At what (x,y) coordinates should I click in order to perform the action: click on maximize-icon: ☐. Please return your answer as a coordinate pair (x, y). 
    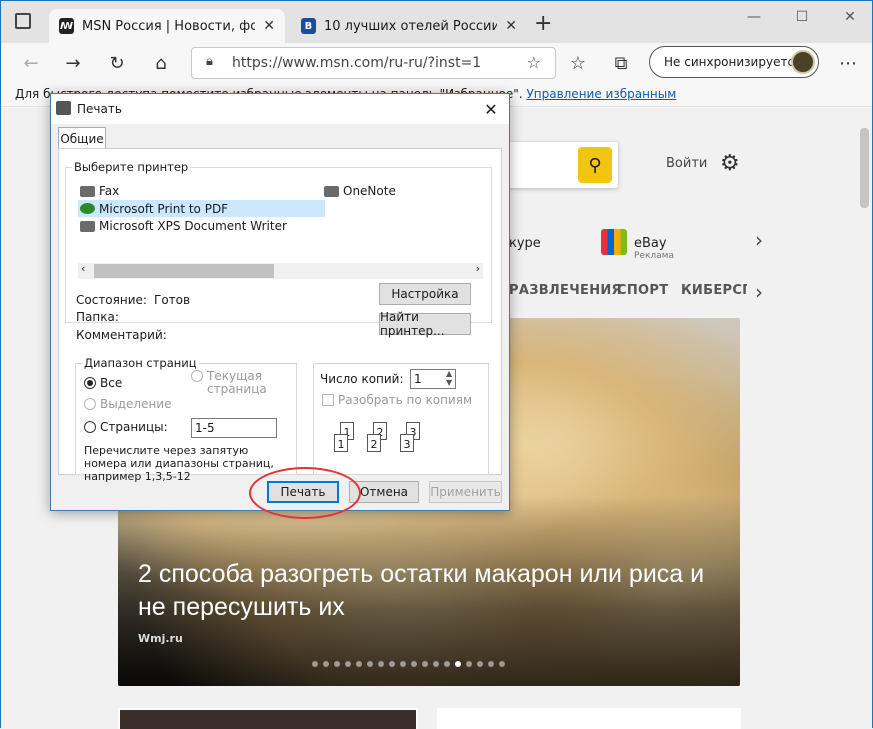
    Looking at the image, I should click on (802, 17).